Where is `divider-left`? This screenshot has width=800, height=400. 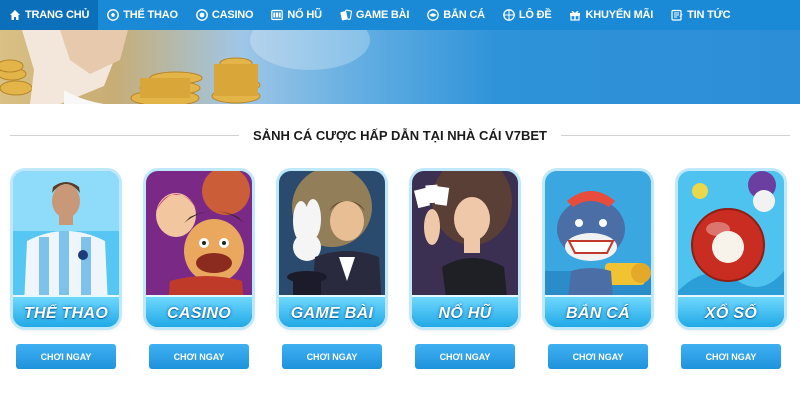
divider-left is located at coordinates (125, 135).